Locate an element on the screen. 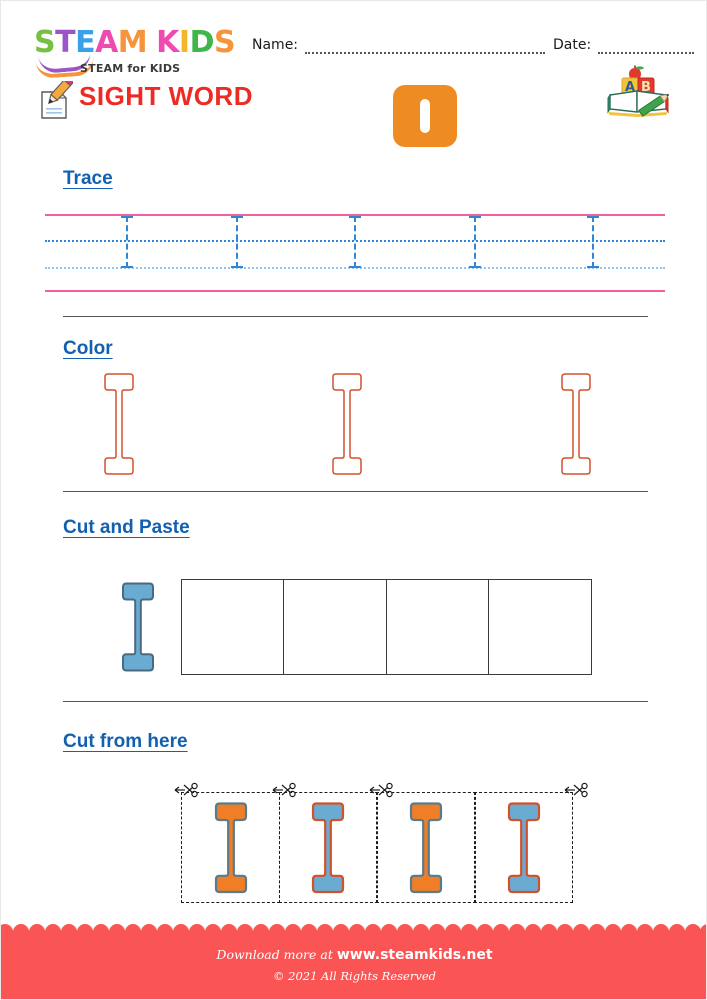 The width and height of the screenshot is (707, 1000). divider-cut-and-paste is located at coordinates (355, 491).